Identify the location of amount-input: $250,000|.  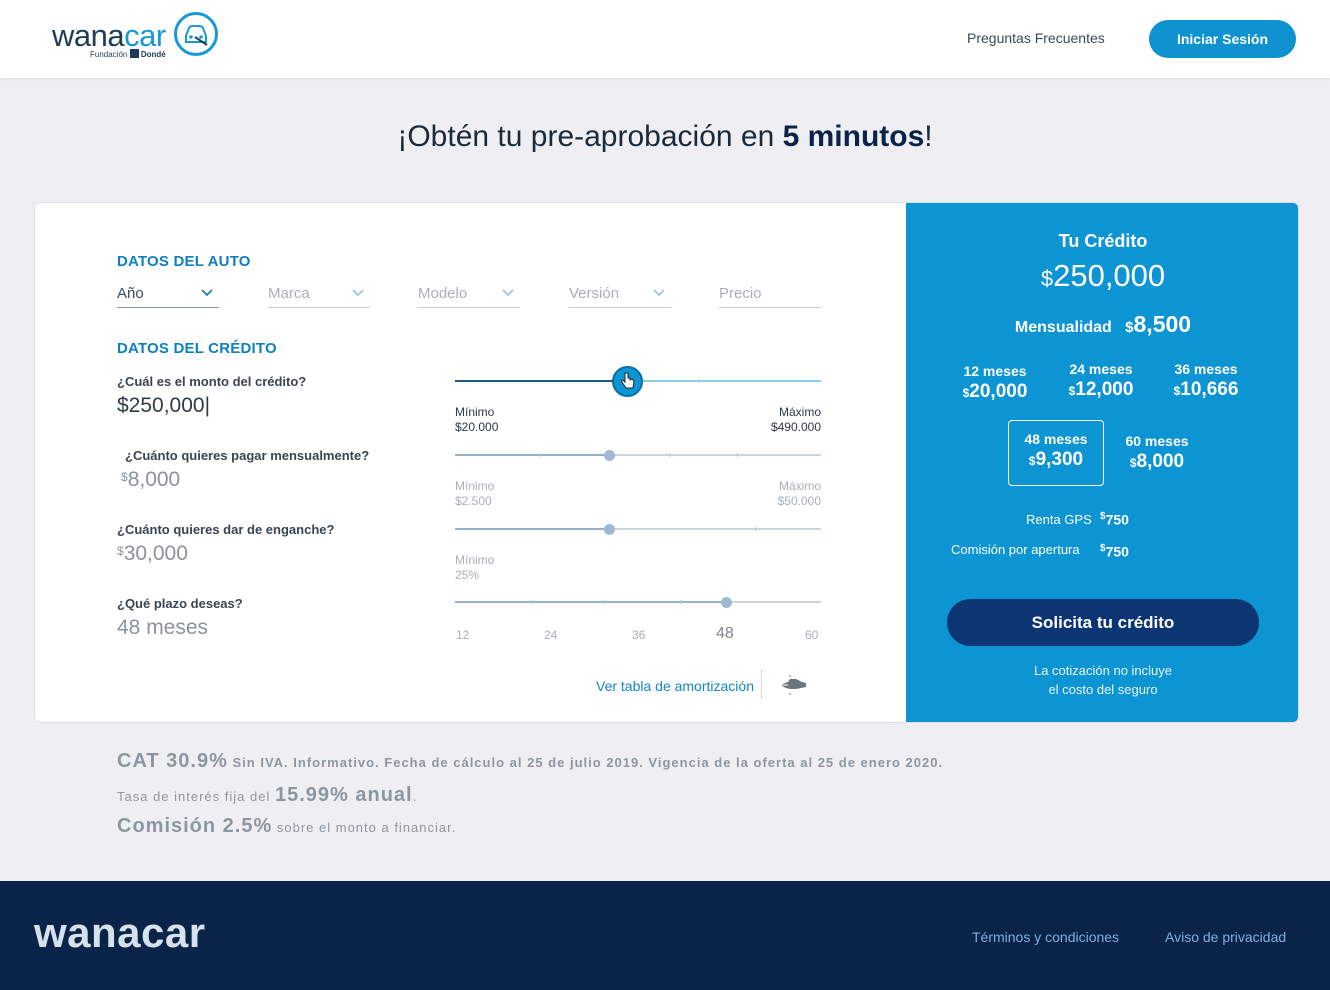
(163, 406).